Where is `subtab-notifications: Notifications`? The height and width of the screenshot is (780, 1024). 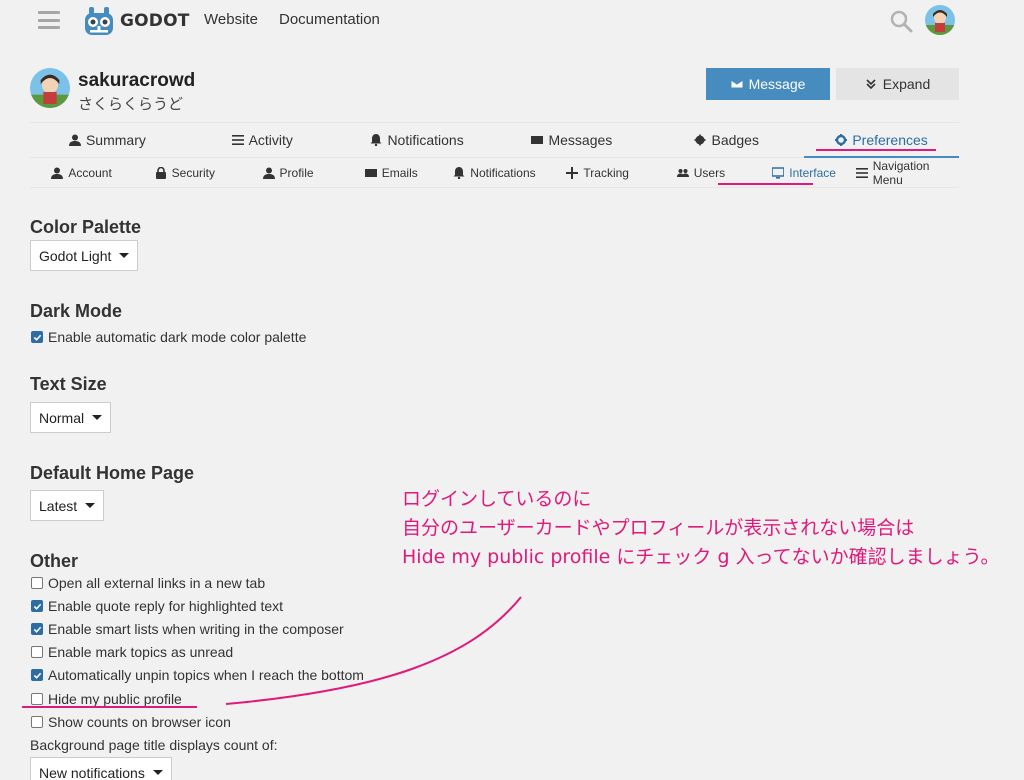
subtab-notifications: Notifications is located at coordinates (494, 172).